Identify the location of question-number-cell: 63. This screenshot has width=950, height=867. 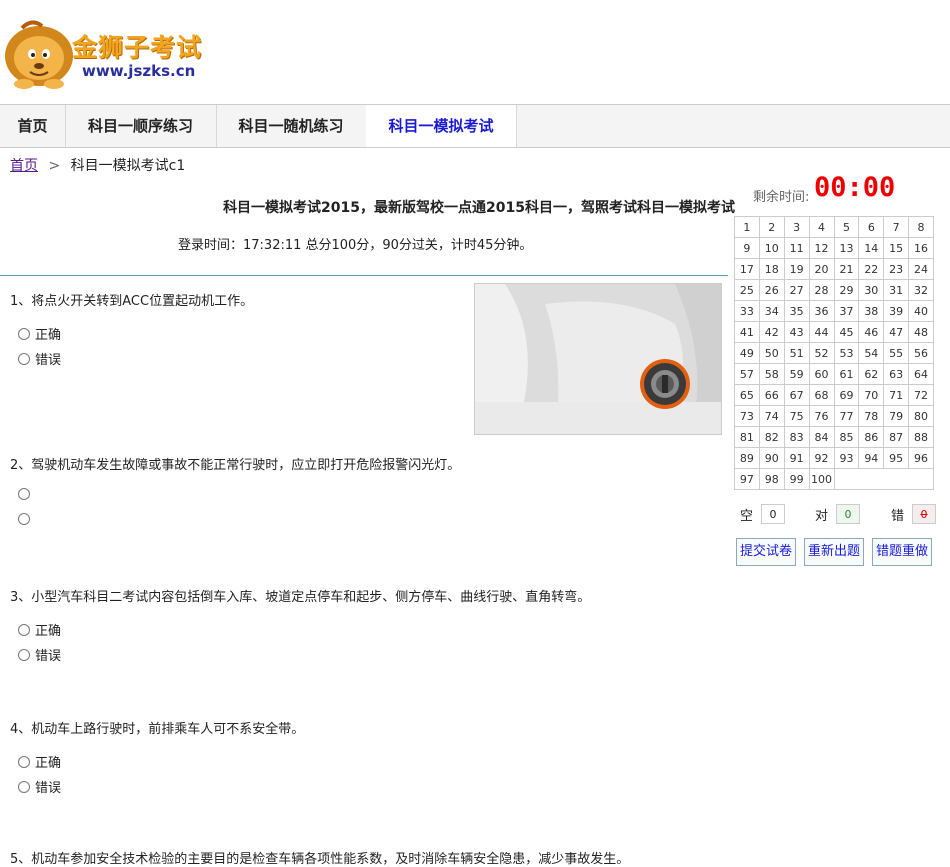
(896, 374).